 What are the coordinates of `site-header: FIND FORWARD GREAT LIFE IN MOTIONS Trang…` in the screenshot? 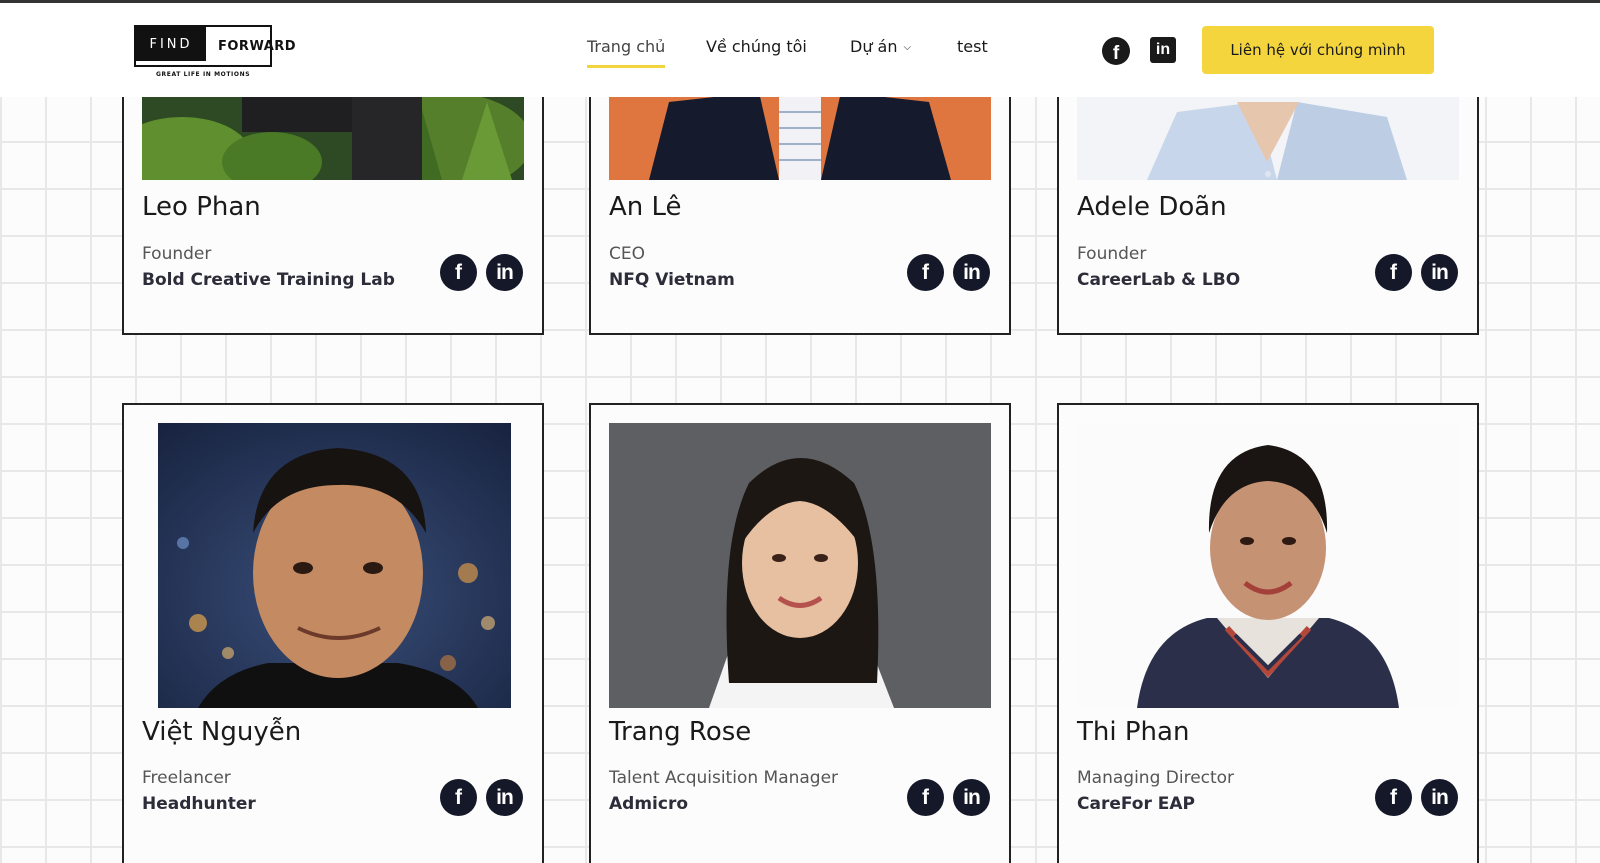 It's located at (800, 50).